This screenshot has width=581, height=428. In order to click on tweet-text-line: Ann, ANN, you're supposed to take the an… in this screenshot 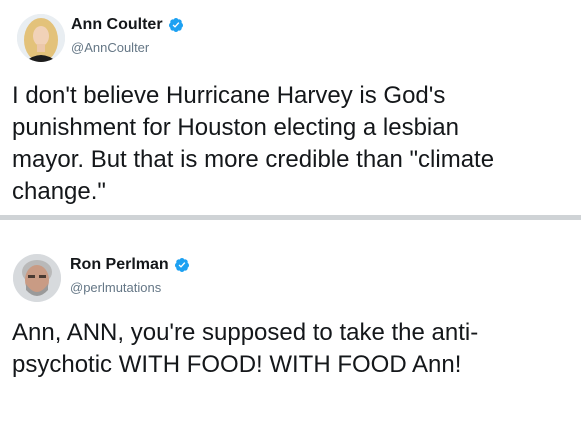, I will do `click(245, 332)`.